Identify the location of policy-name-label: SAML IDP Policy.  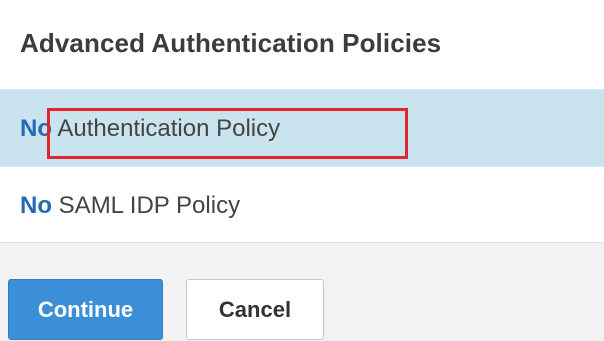
(149, 205).